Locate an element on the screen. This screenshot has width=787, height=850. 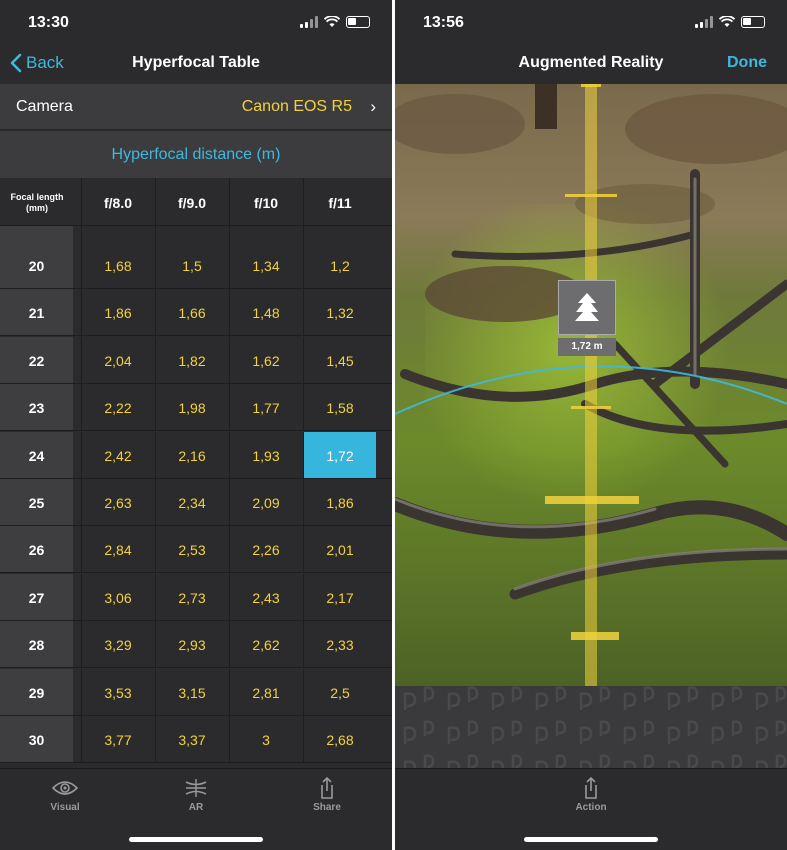
value-cell: 1,45 is located at coordinates (339, 359).